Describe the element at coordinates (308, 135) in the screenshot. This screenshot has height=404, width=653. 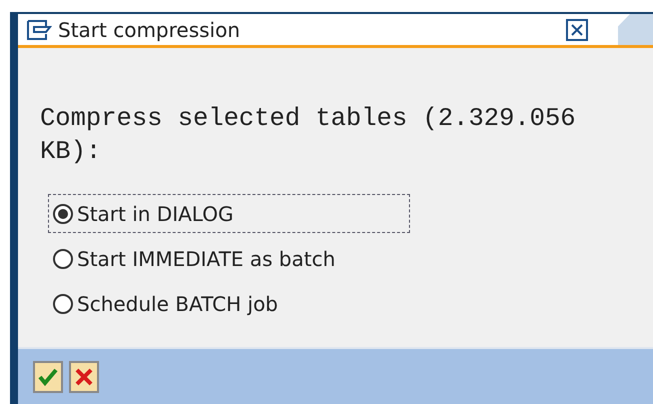
I see `message-text: Compress selected tables (2.329.056 KB):` at that location.